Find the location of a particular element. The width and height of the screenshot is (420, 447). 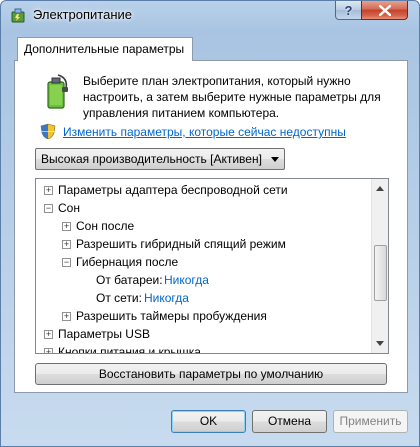

tree-item-label: От батареи: is located at coordinates (129, 280).